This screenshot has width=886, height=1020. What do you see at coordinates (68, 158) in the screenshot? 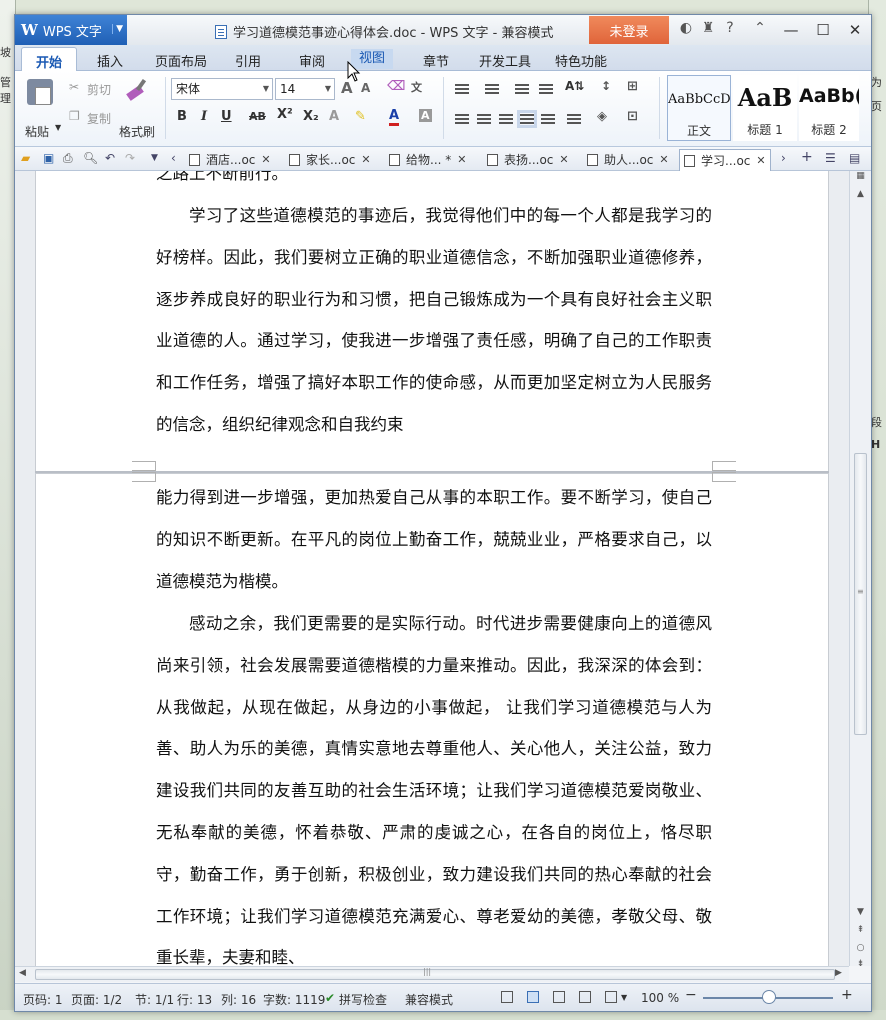
I see `print-icon: ⎙` at bounding box center [68, 158].